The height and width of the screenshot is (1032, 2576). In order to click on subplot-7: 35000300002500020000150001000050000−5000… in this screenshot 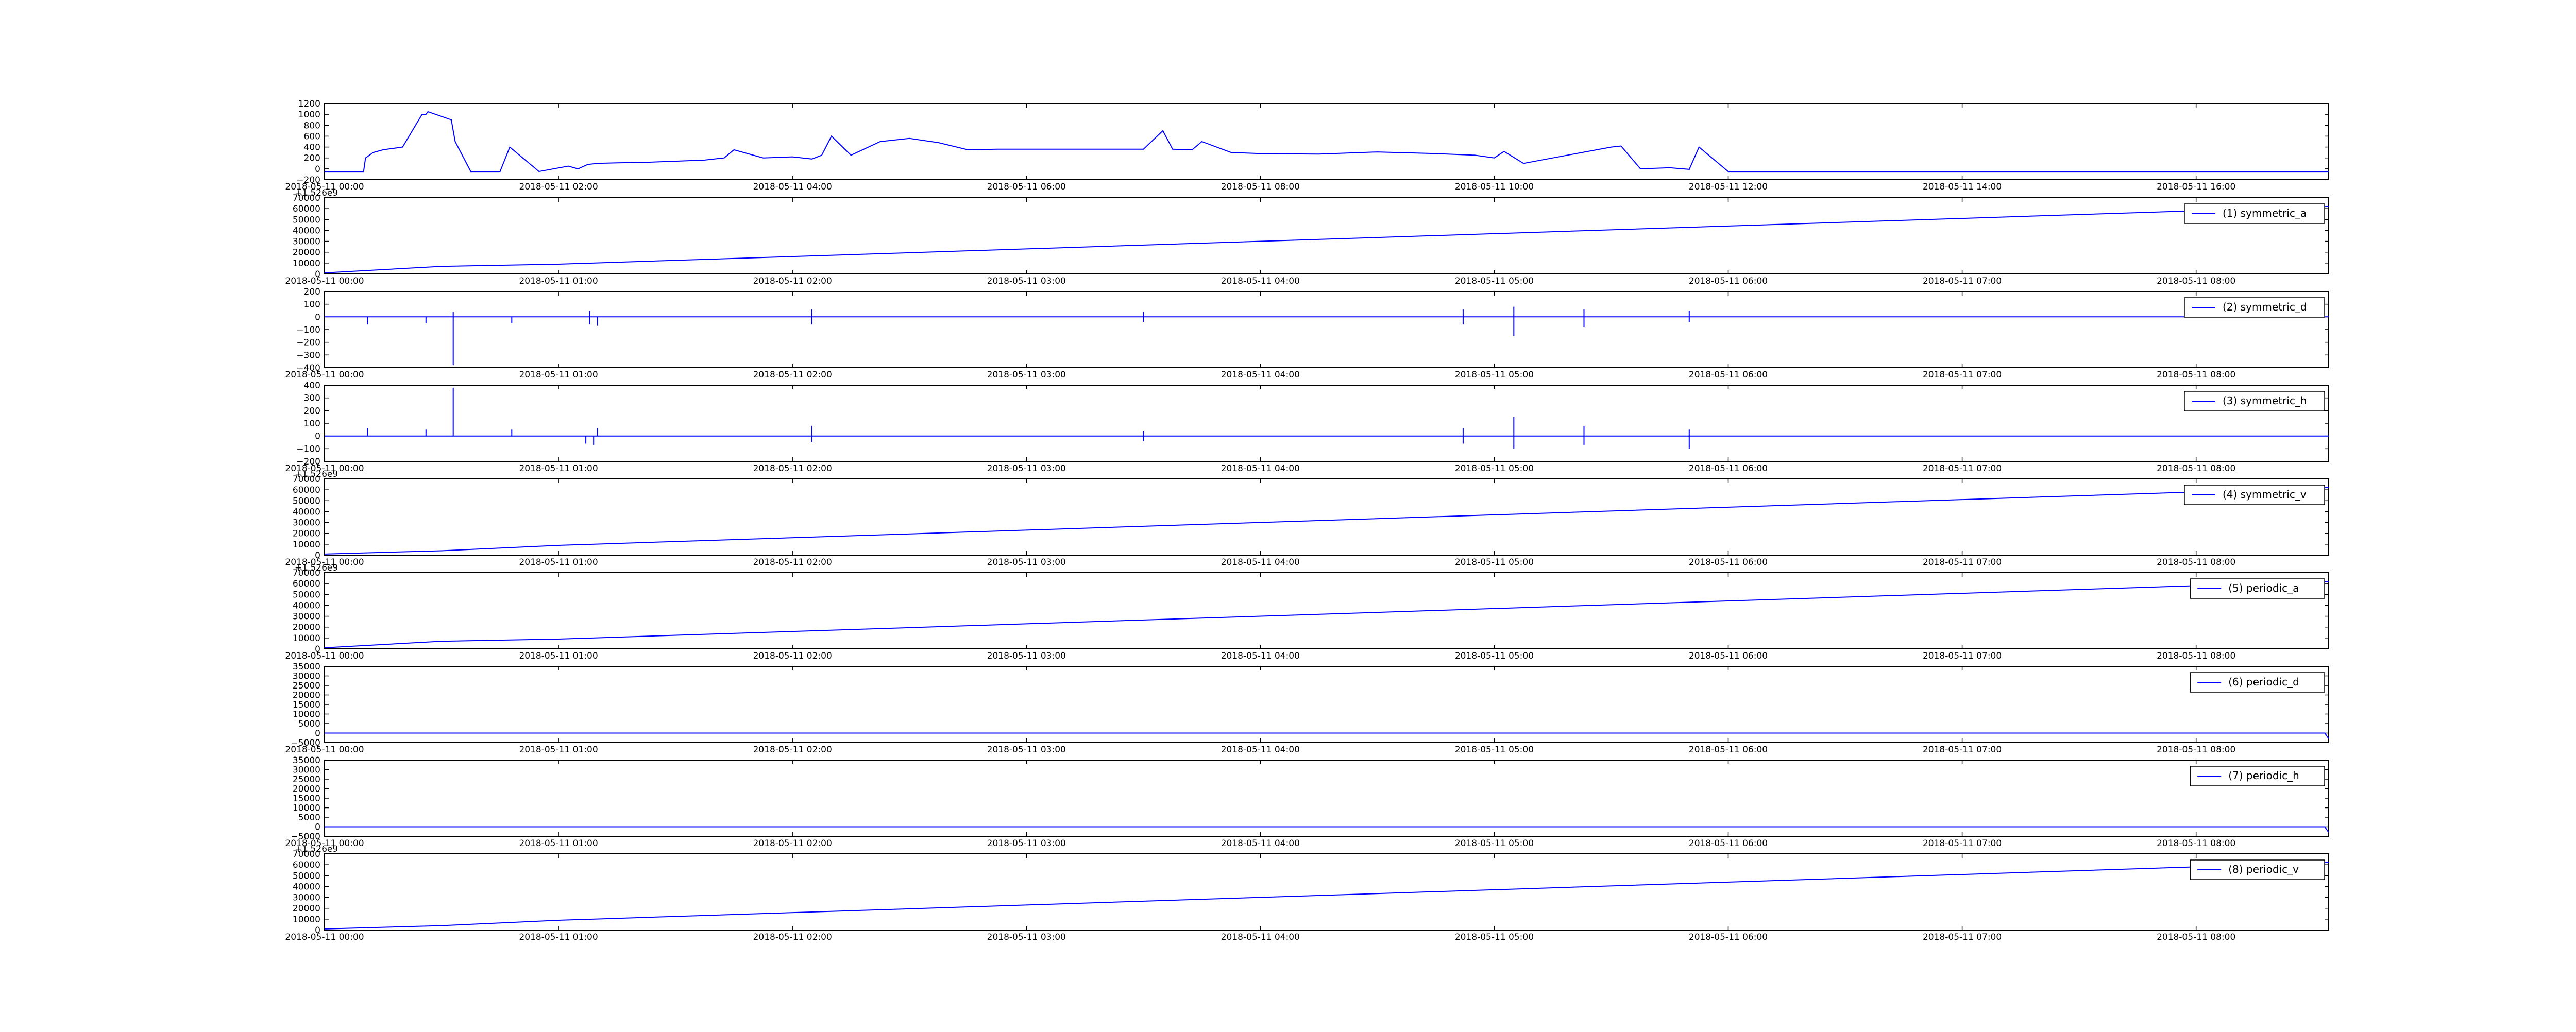, I will do `click(1307, 708)`.